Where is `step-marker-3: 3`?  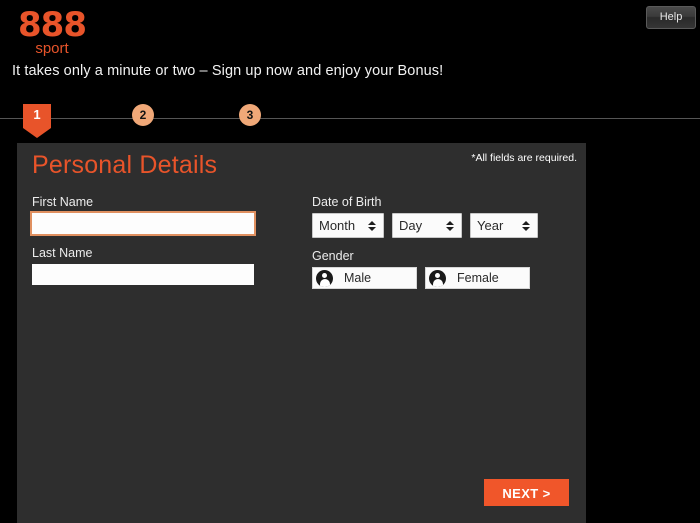 step-marker-3: 3 is located at coordinates (250, 115).